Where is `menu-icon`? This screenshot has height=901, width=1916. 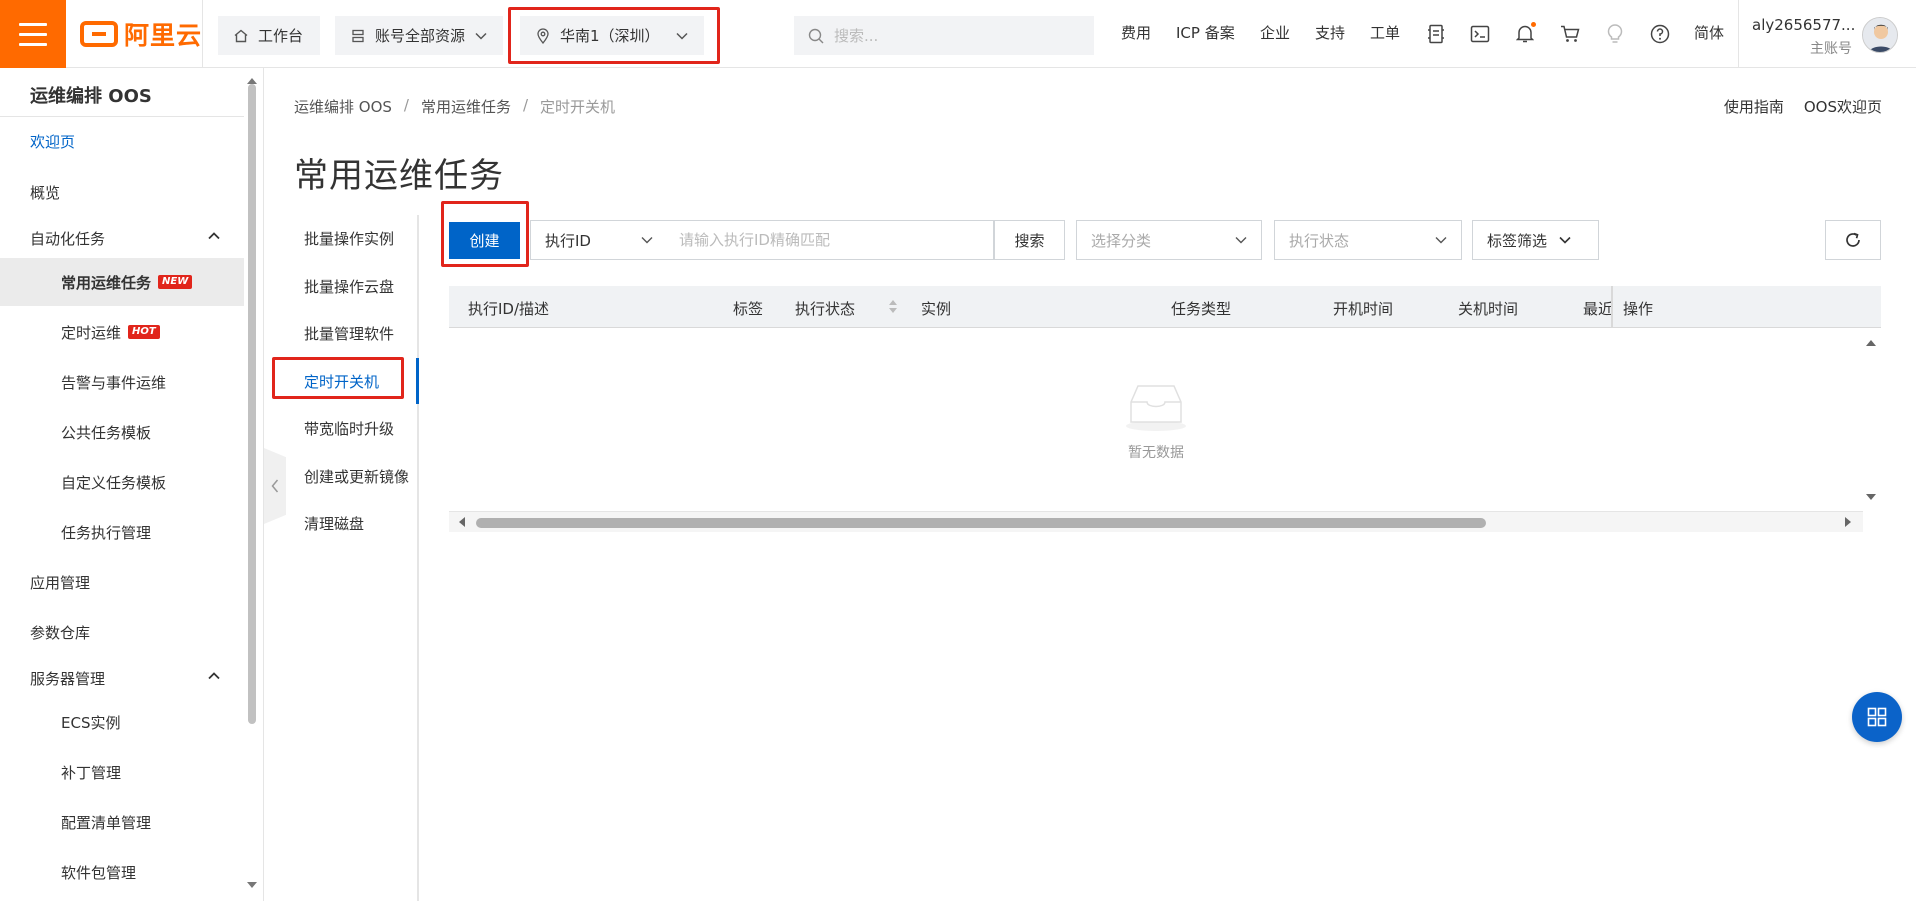 menu-icon is located at coordinates (33, 34).